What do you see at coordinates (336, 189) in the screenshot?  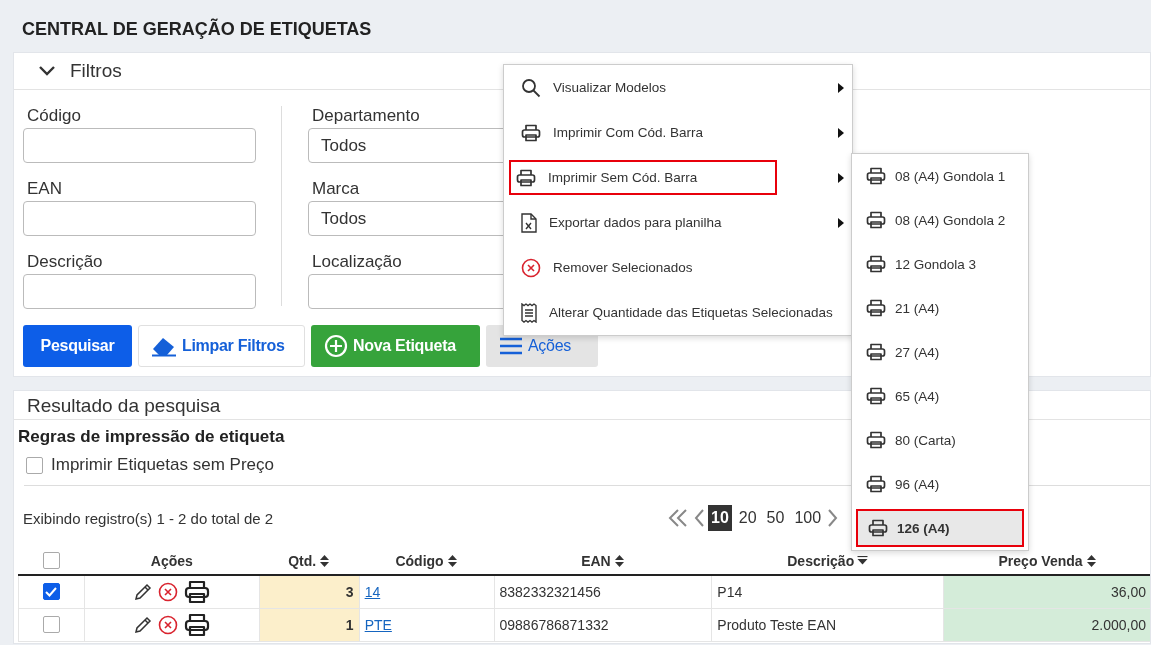 I see `field-label: Marca` at bounding box center [336, 189].